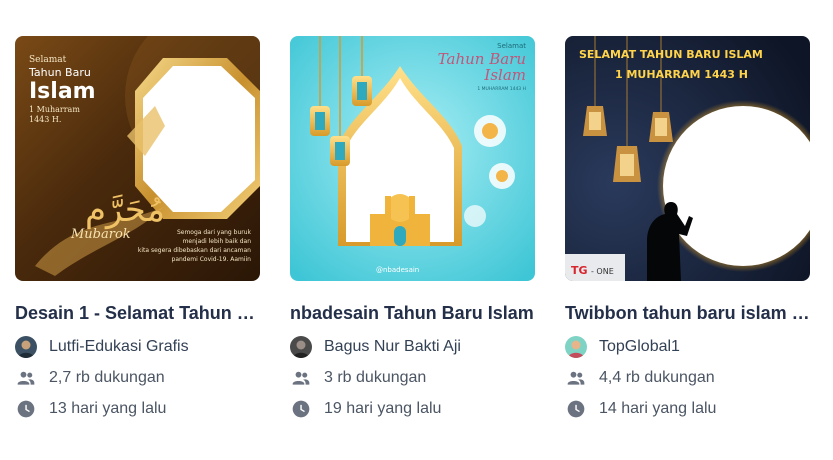 The height and width of the screenshot is (460, 833). I want to click on author-row: Lutfi-Edukasi Grafis, so click(137, 347).